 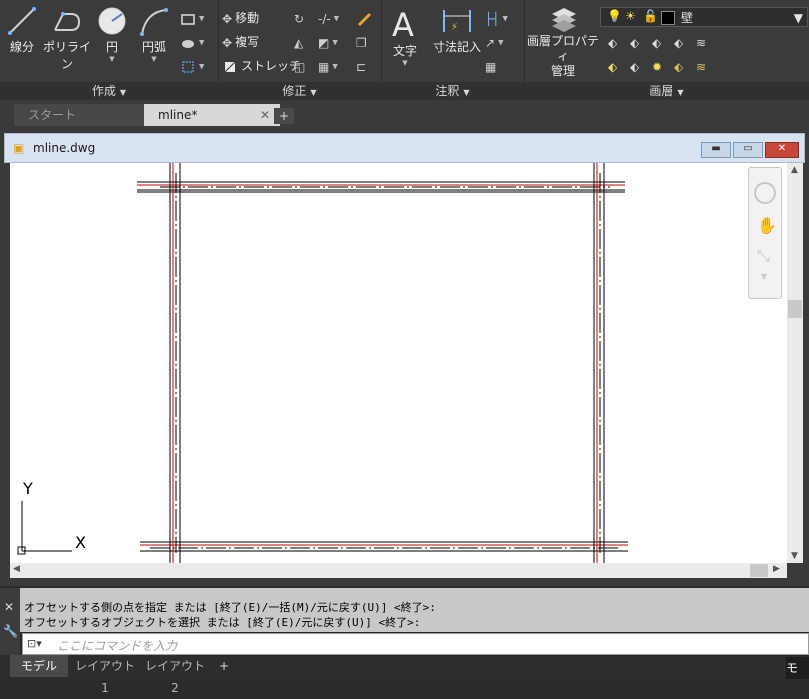 I want to click on linear-dimension-button: ├┤ ▼, so click(x=496, y=18).